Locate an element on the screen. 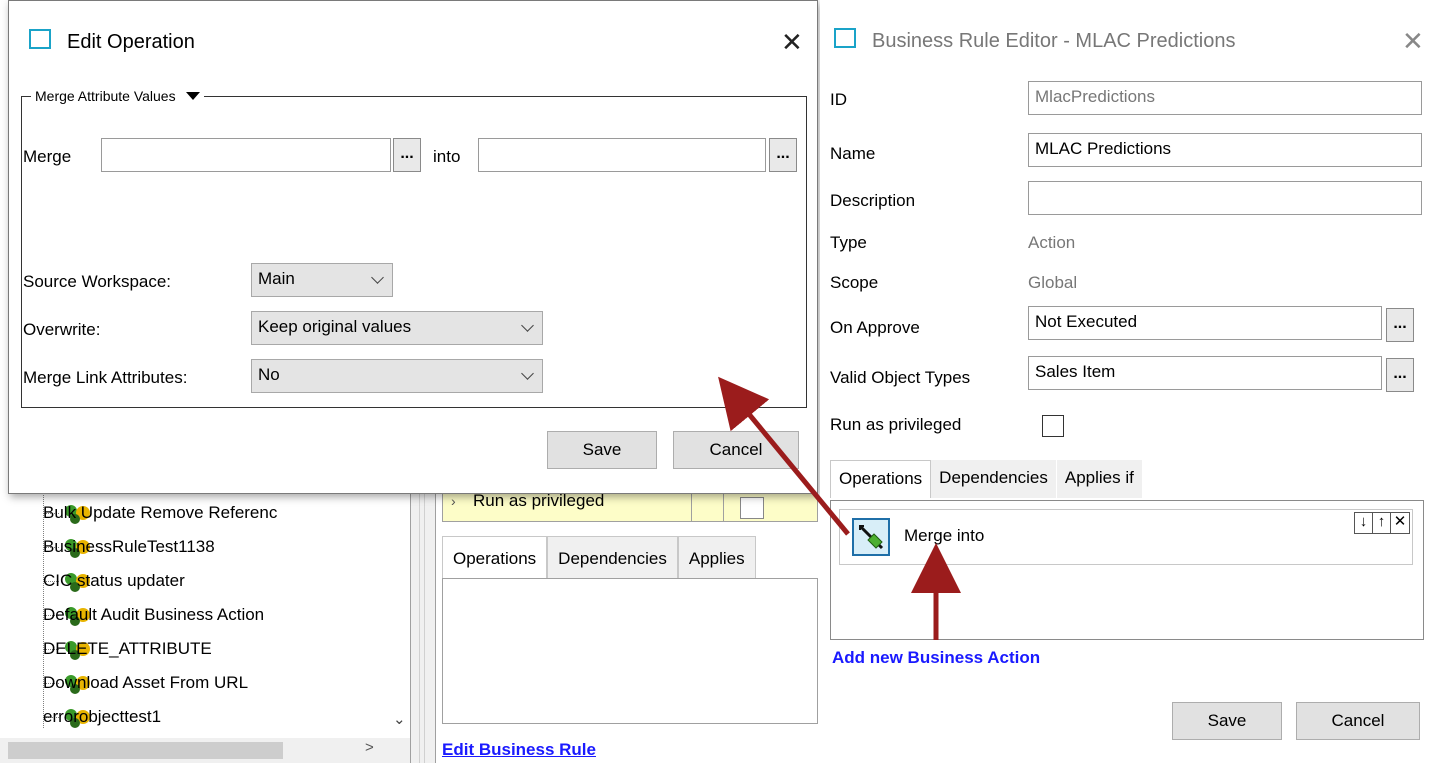 The width and height of the screenshot is (1434, 763). tree-item-label: Bulk Update Remove Referenc is located at coordinates (160, 512).